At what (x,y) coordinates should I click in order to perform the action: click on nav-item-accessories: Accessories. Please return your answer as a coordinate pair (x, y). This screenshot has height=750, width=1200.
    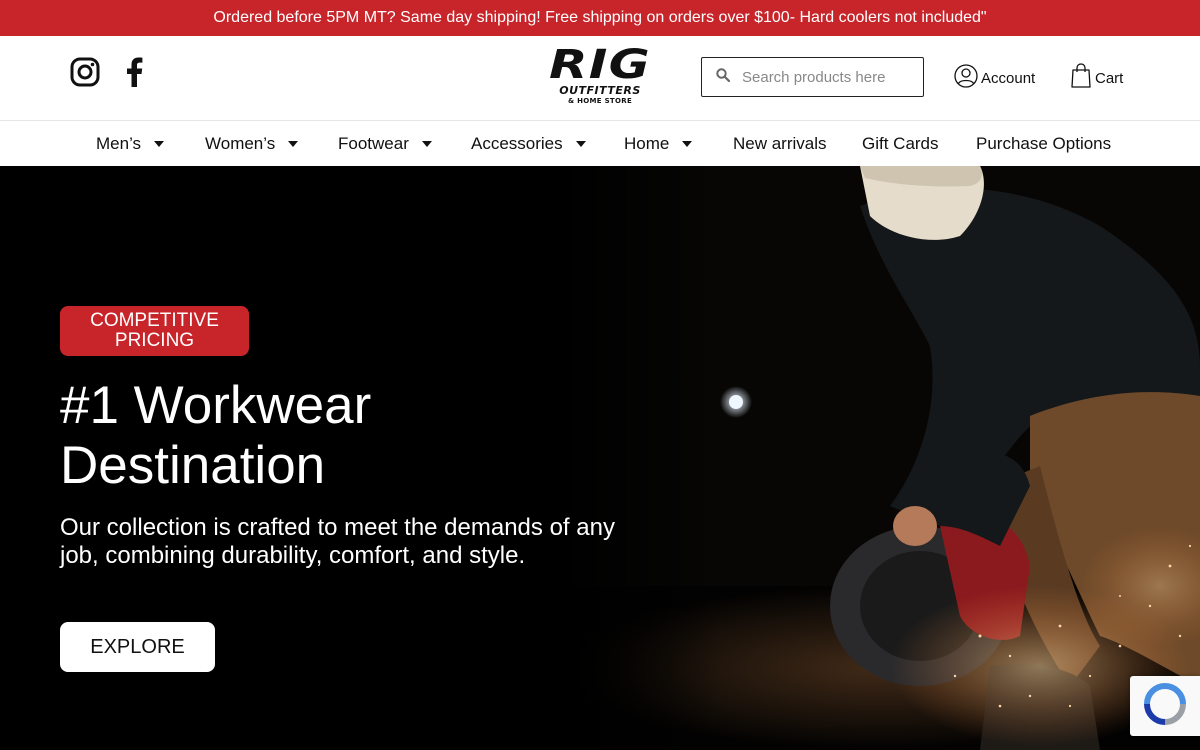
    Looking at the image, I should click on (528, 144).